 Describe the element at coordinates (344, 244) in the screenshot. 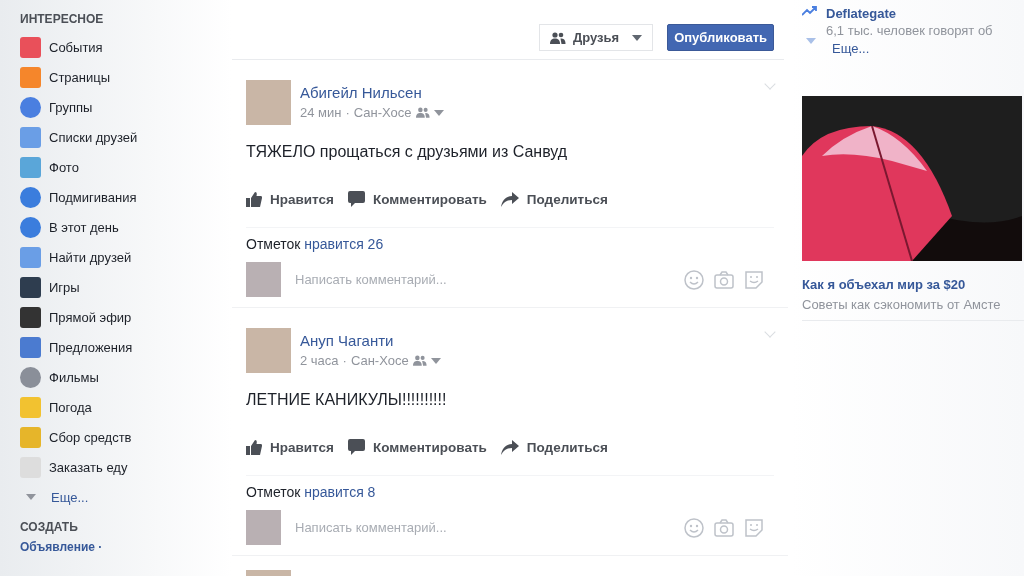

I see `likes-link: нравится 26` at that location.